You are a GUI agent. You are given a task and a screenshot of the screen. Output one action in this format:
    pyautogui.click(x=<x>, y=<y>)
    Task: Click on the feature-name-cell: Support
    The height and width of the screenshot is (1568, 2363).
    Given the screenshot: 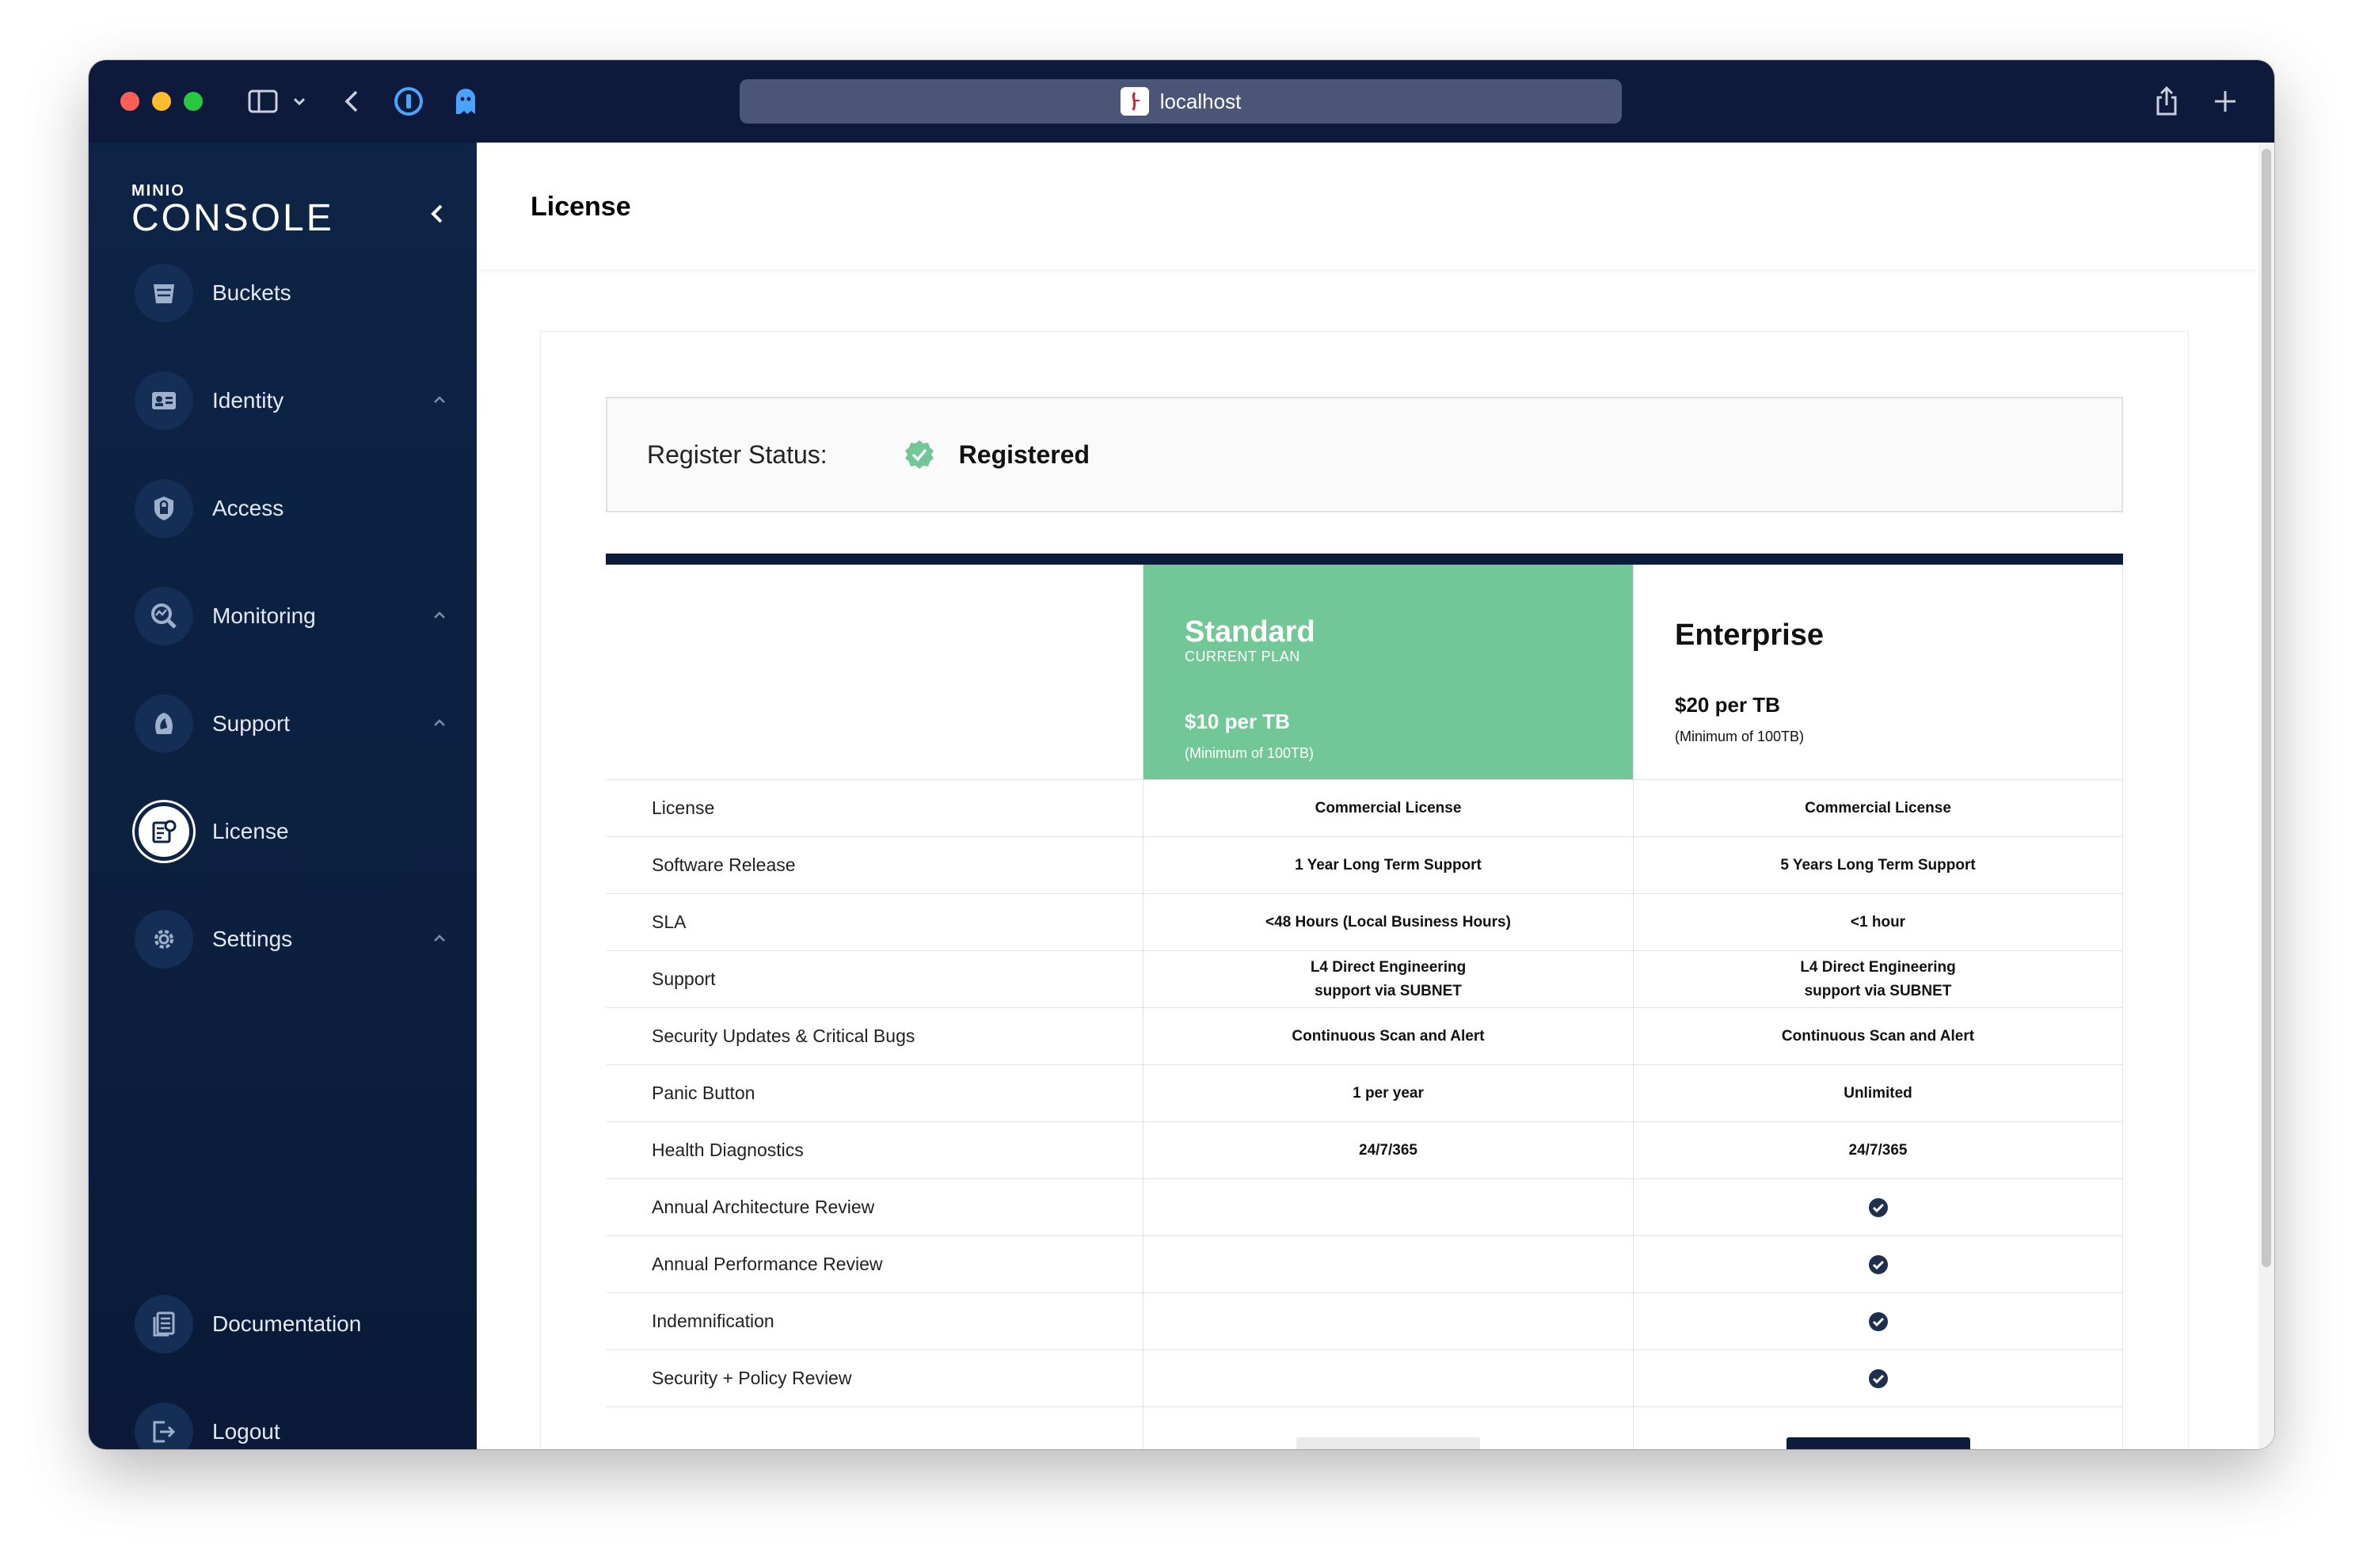 What is the action you would take?
    pyautogui.click(x=684, y=979)
    